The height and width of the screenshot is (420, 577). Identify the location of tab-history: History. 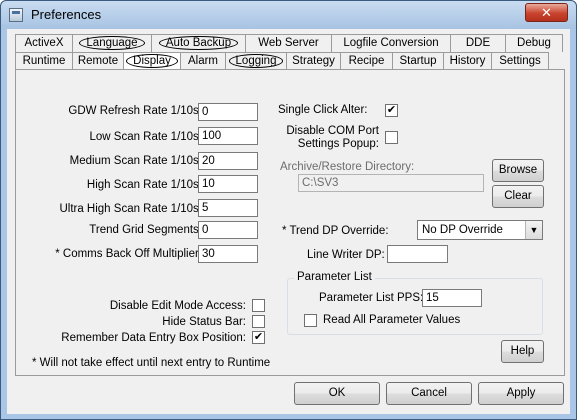
(467, 61).